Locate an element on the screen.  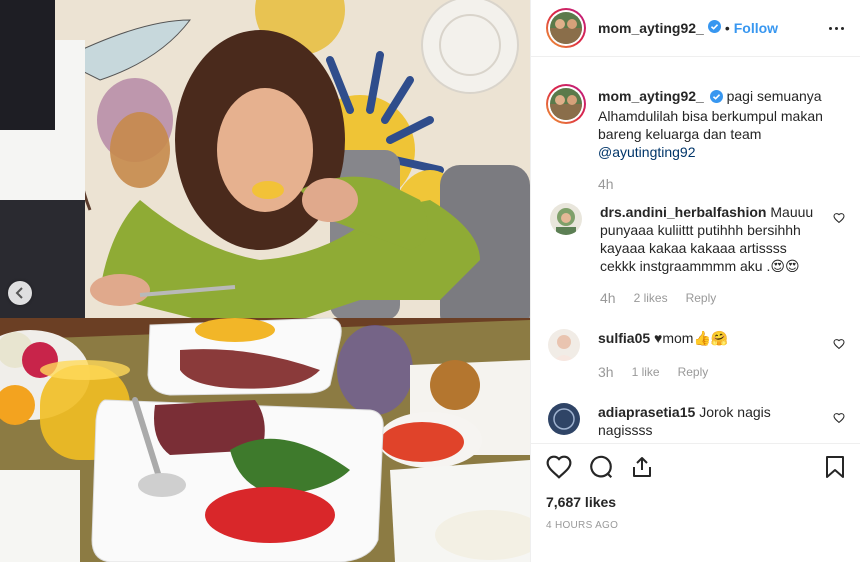
comment-time: 3h is located at coordinates (606, 372).